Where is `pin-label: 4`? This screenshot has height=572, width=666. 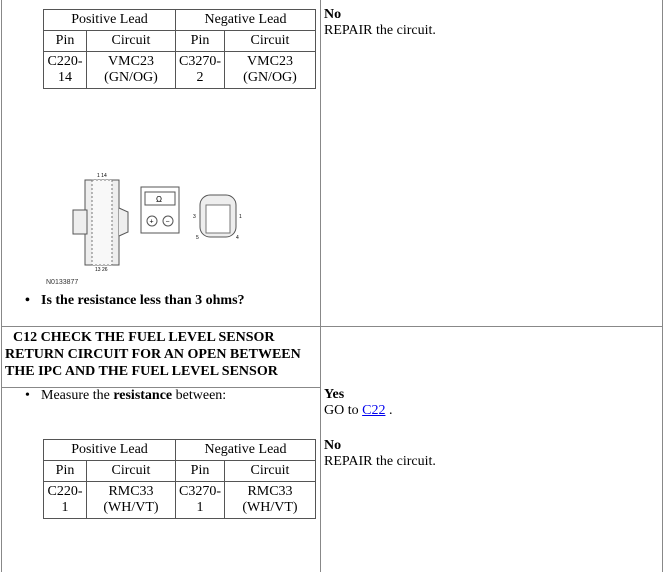
pin-label: 4 is located at coordinates (237, 238).